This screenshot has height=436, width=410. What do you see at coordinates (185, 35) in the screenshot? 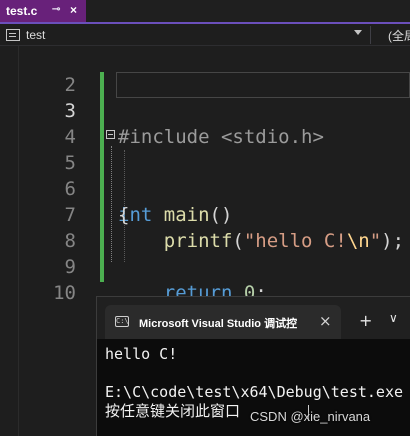
I see `project-scope-dropdown: test` at bounding box center [185, 35].